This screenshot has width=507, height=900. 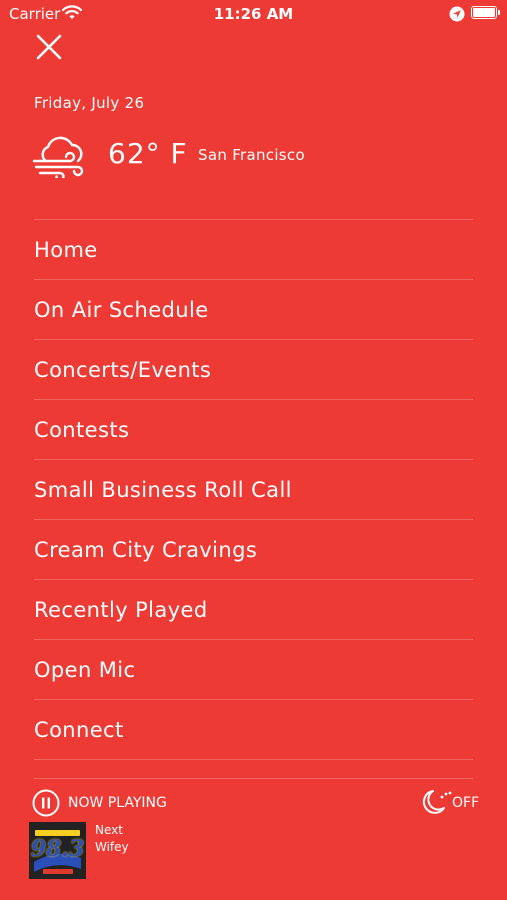 I want to click on pause-button, so click(x=46, y=805).